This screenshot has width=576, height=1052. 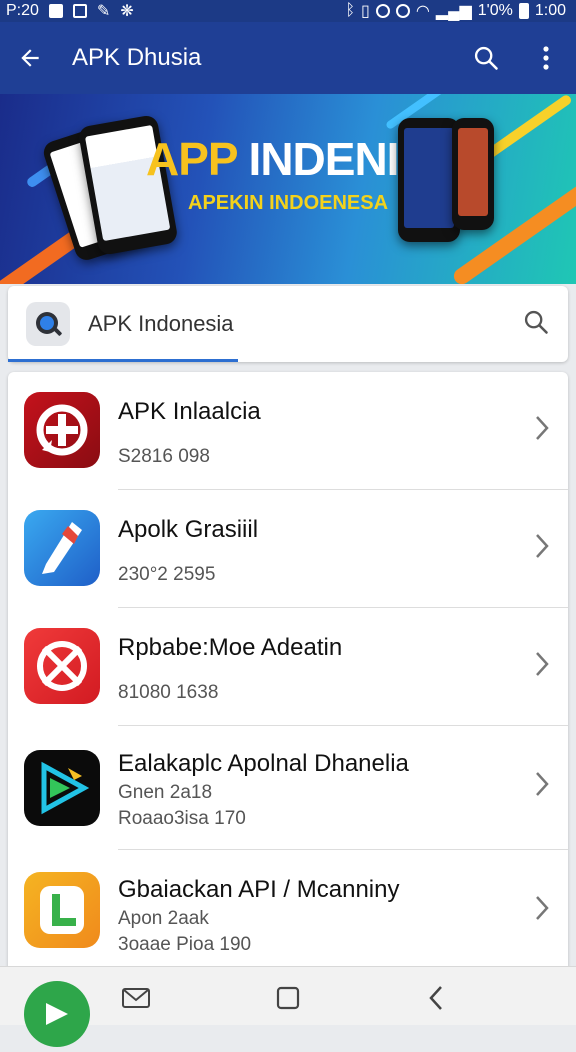 What do you see at coordinates (382, 11) in the screenshot?
I see `alarm-icon` at bounding box center [382, 11].